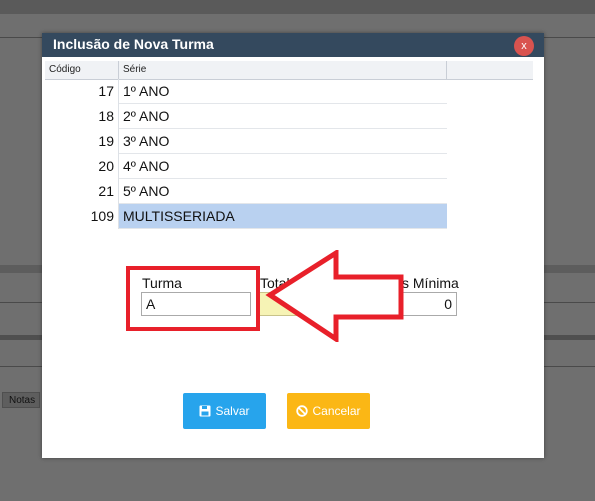  I want to click on cell-serie: 4º ANO, so click(283, 166).